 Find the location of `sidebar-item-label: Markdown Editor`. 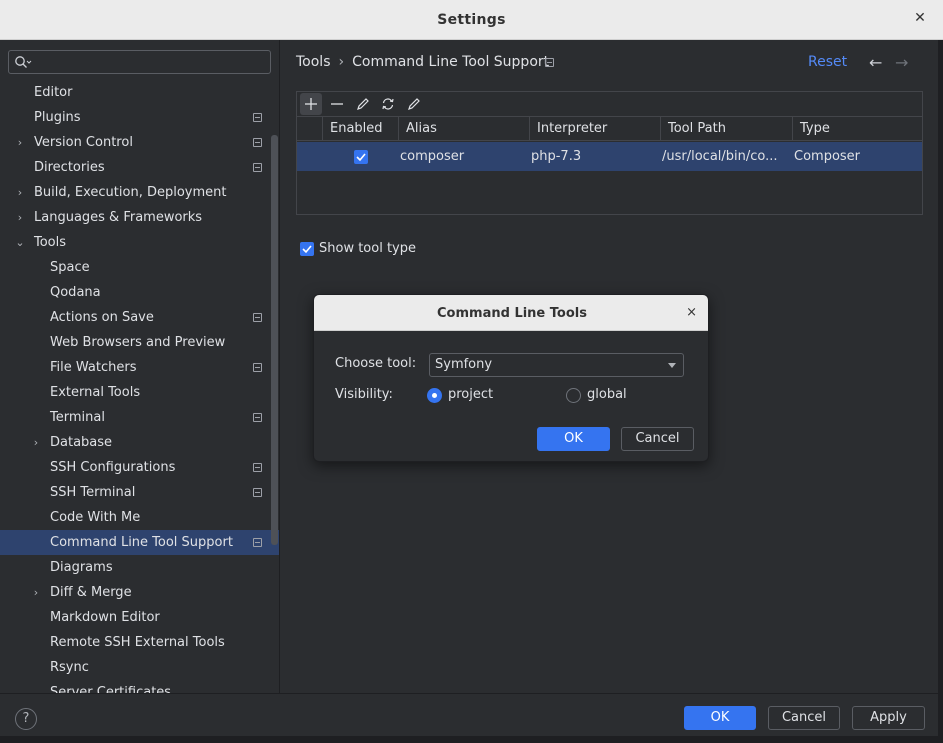

sidebar-item-label: Markdown Editor is located at coordinates (105, 617).